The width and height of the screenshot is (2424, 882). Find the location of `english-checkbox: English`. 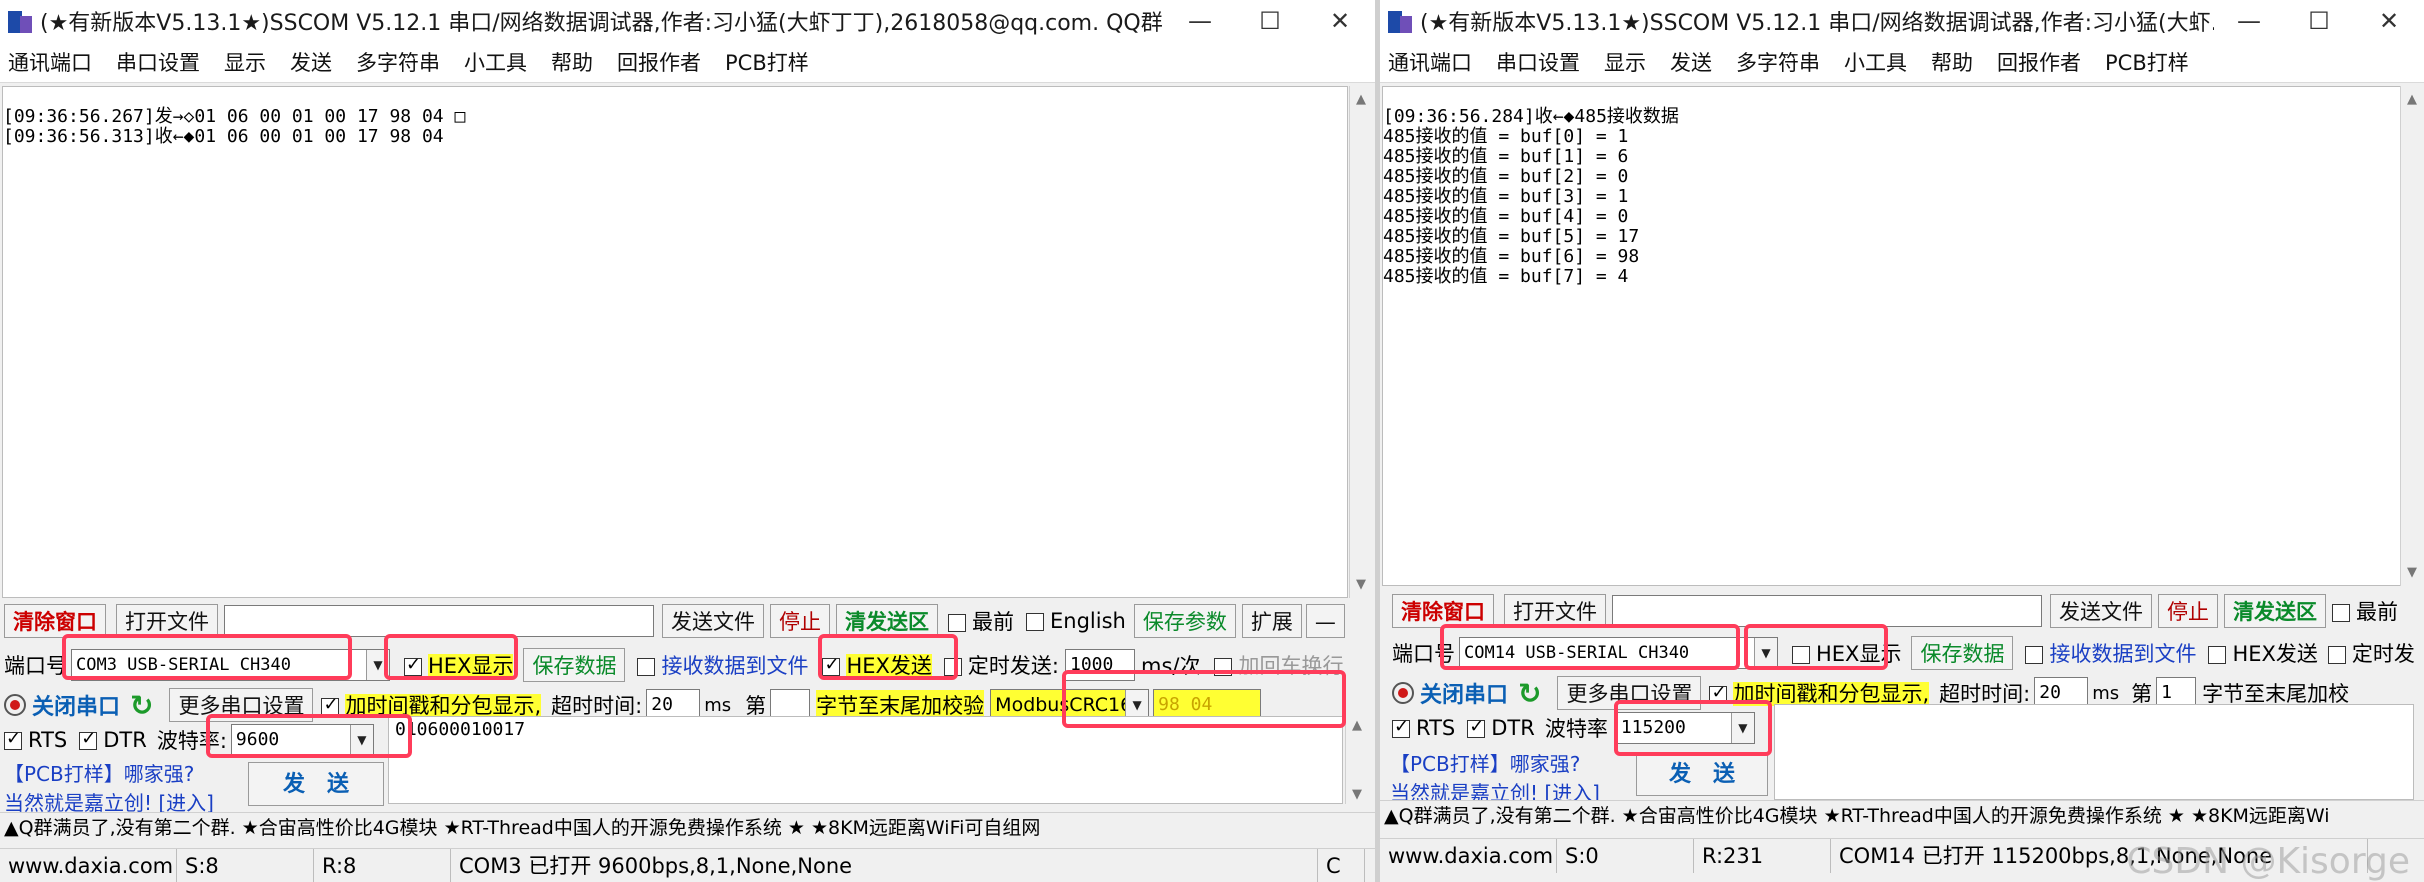

english-checkbox: English is located at coordinates (1076, 621).